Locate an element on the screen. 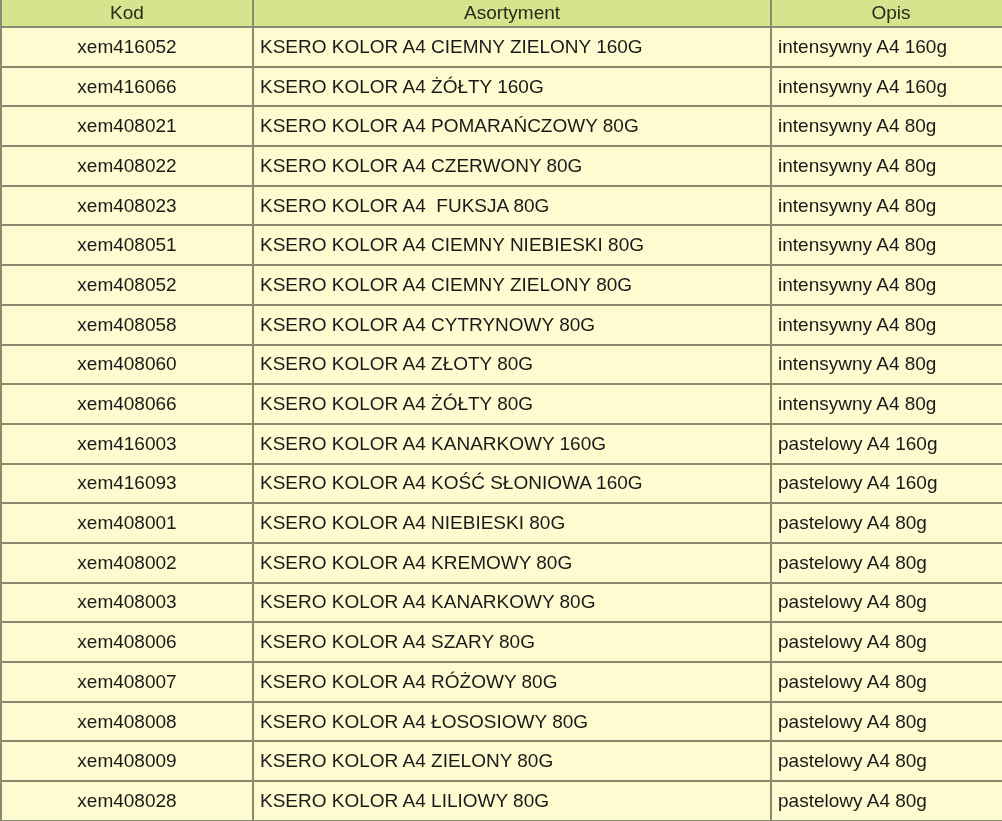 Image resolution: width=1002 pixels, height=821 pixels. table-cell: KSERO KOLOR A4 ŻÓŁTY 80G is located at coordinates (512, 404).